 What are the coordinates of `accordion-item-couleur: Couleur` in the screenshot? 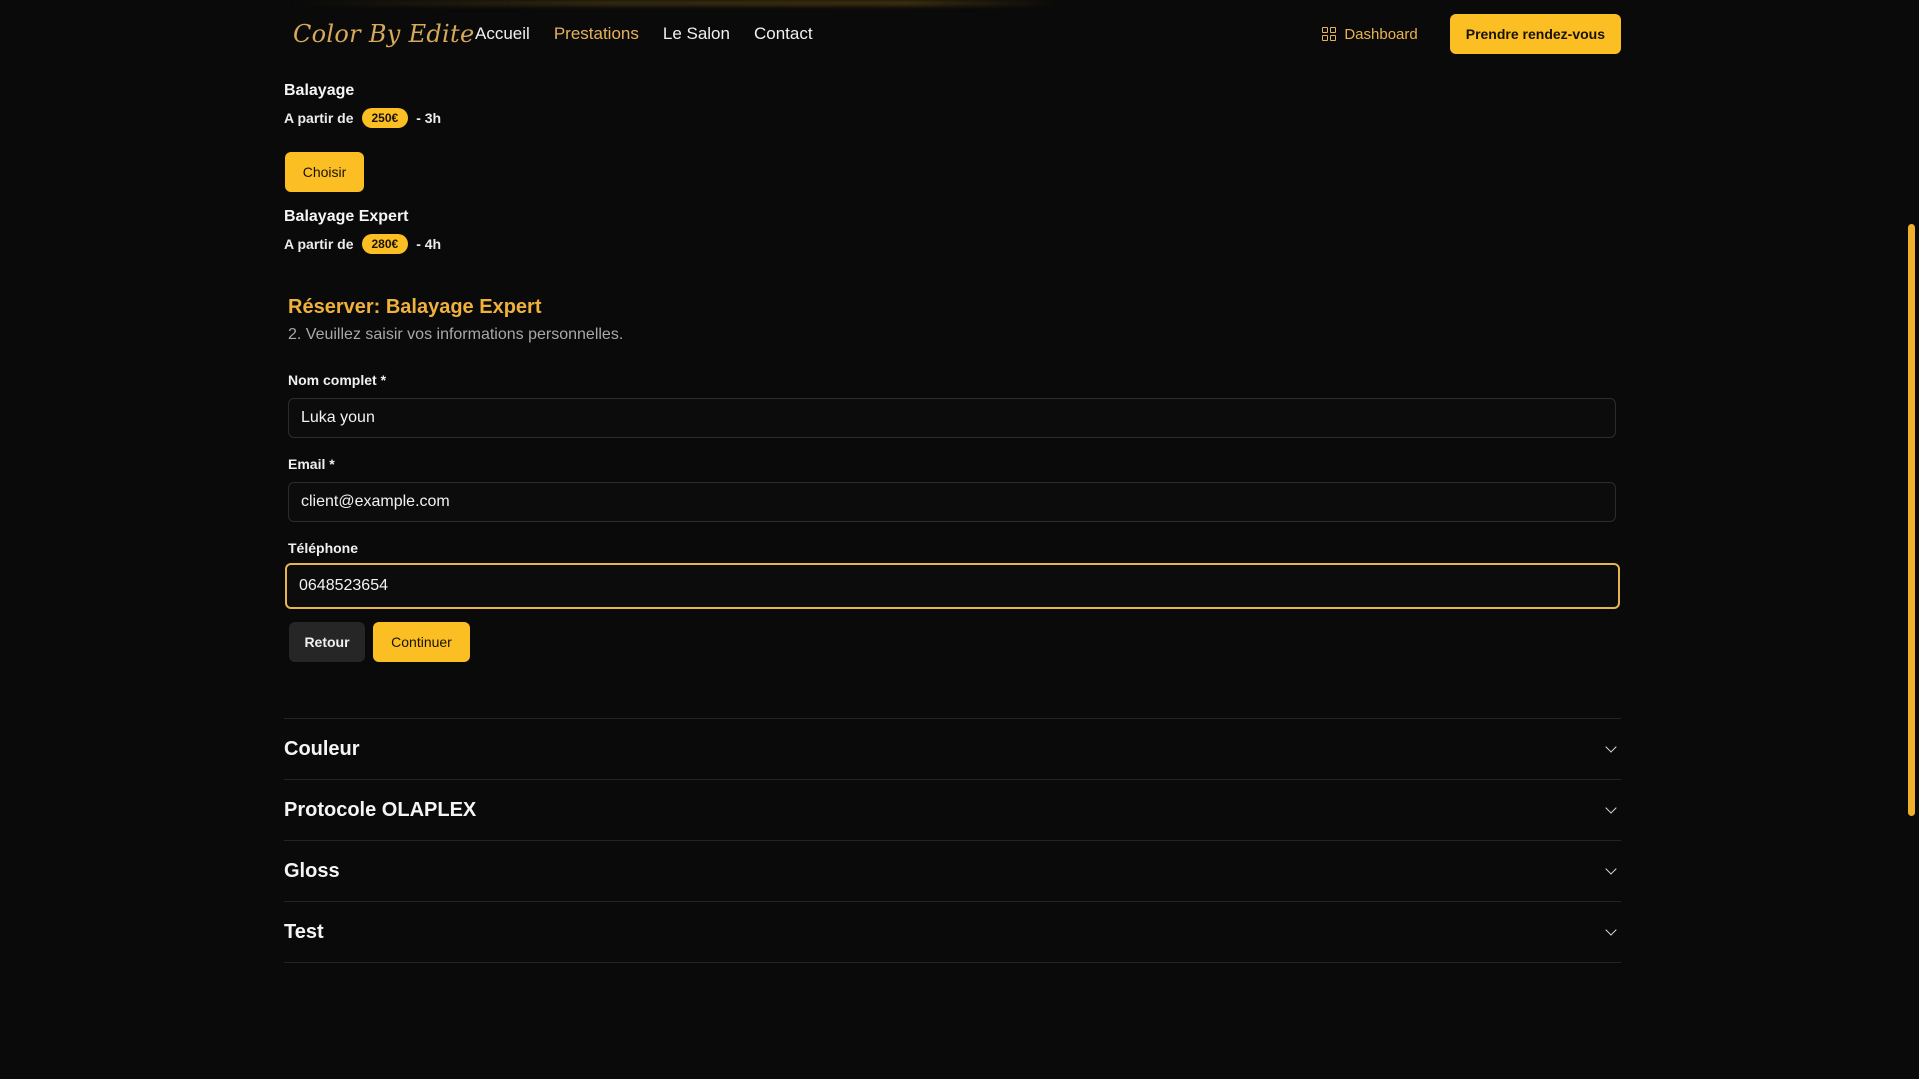 It's located at (952, 749).